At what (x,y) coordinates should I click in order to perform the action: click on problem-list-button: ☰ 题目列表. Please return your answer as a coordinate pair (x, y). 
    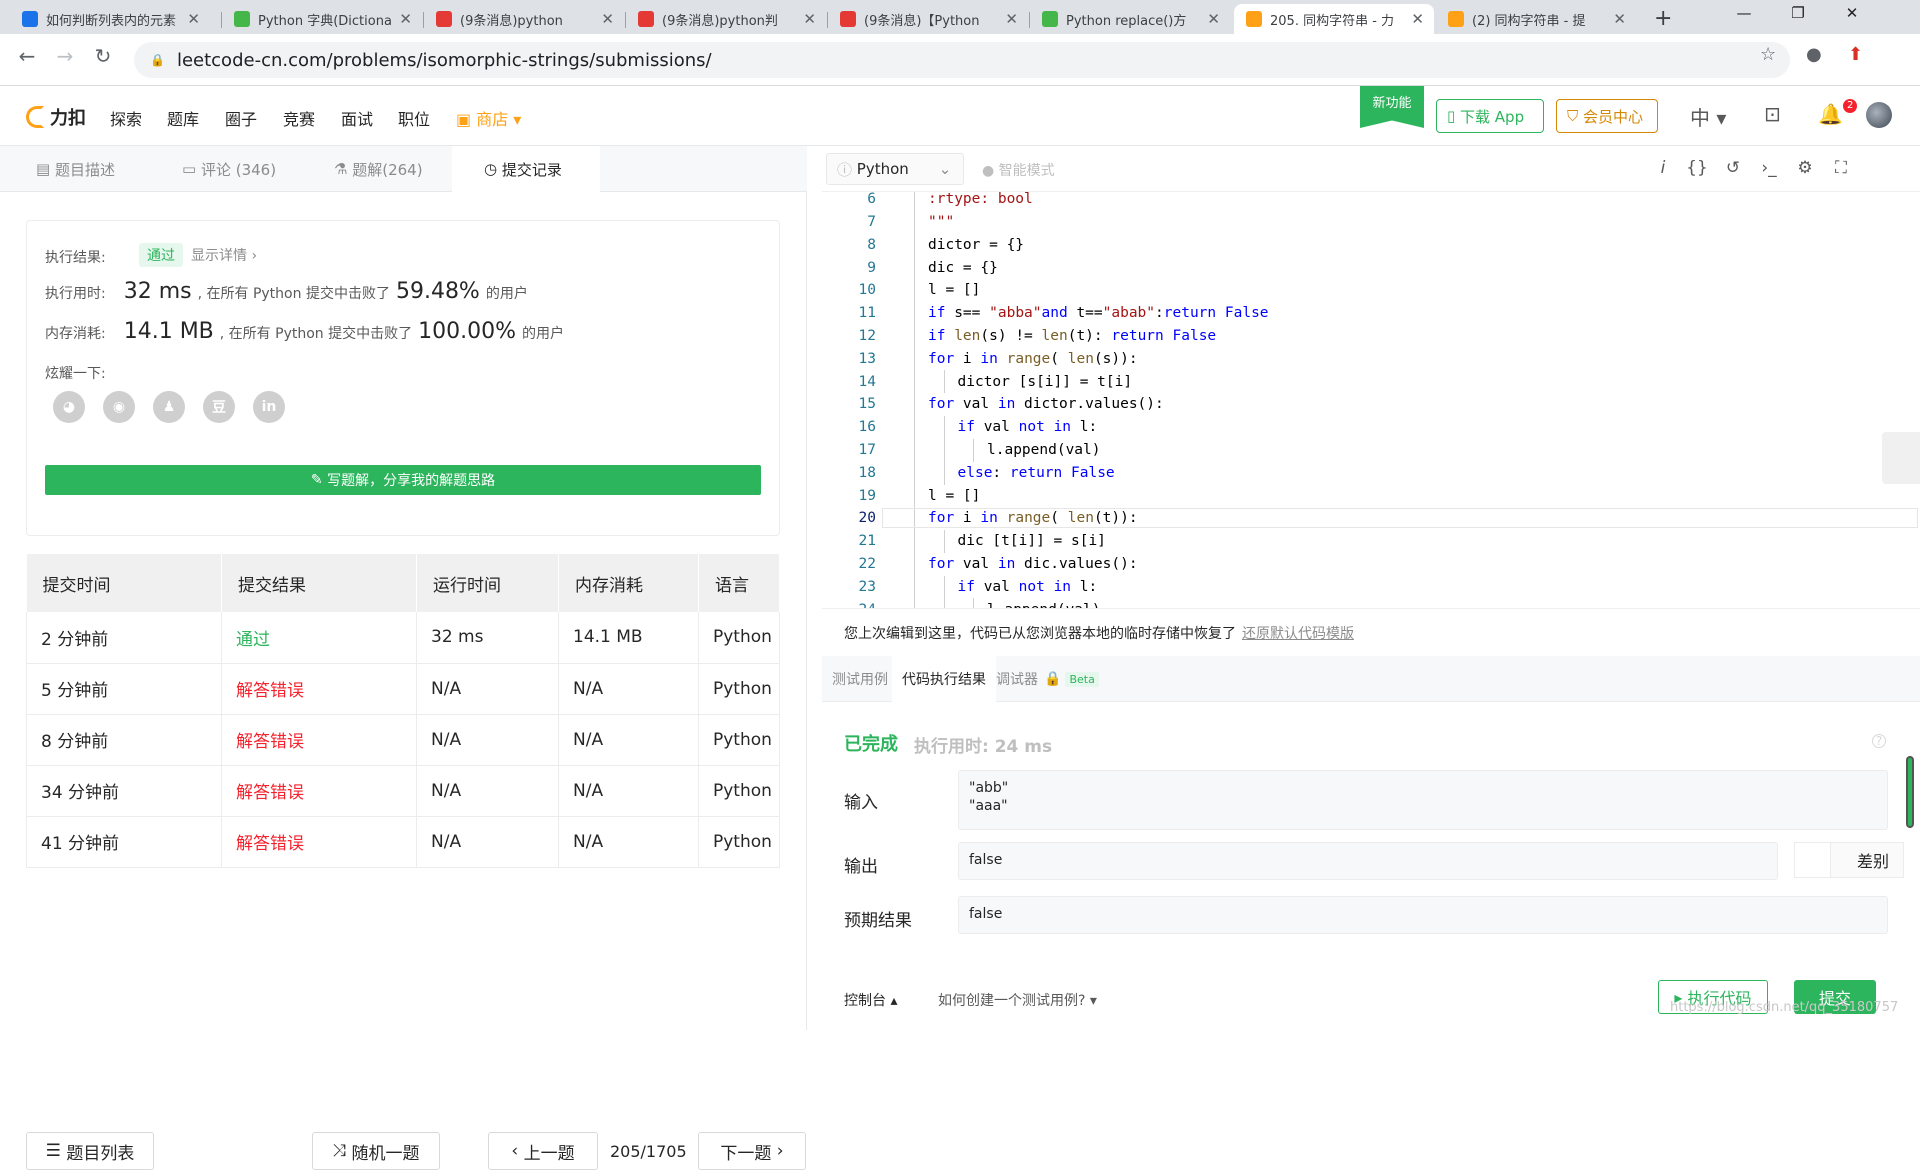
    Looking at the image, I should click on (90, 1151).